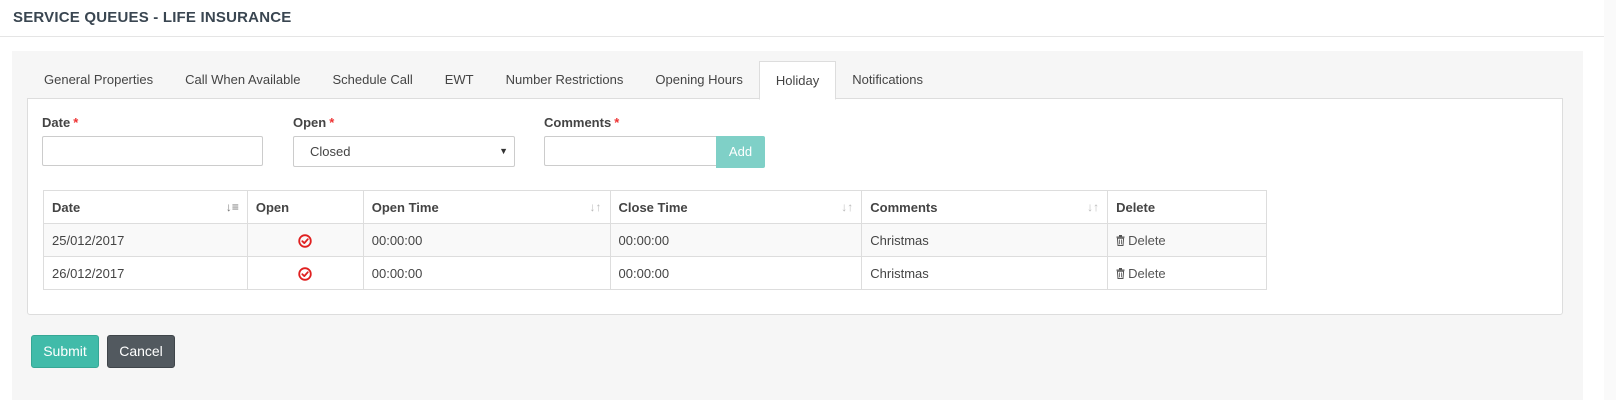  I want to click on open-select: Closed ▼, so click(404, 151).